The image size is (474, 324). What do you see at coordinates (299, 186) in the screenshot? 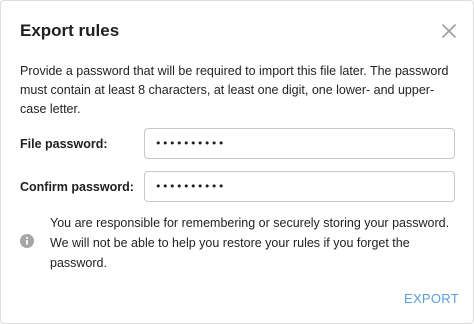
I see `confirm-password-input` at bounding box center [299, 186].